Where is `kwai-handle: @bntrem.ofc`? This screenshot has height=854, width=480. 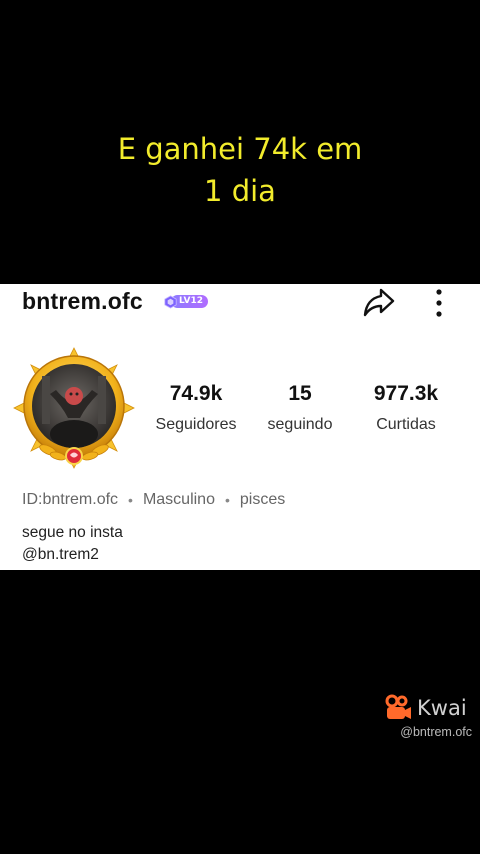
kwai-handle: @bntrem.ofc is located at coordinates (436, 732).